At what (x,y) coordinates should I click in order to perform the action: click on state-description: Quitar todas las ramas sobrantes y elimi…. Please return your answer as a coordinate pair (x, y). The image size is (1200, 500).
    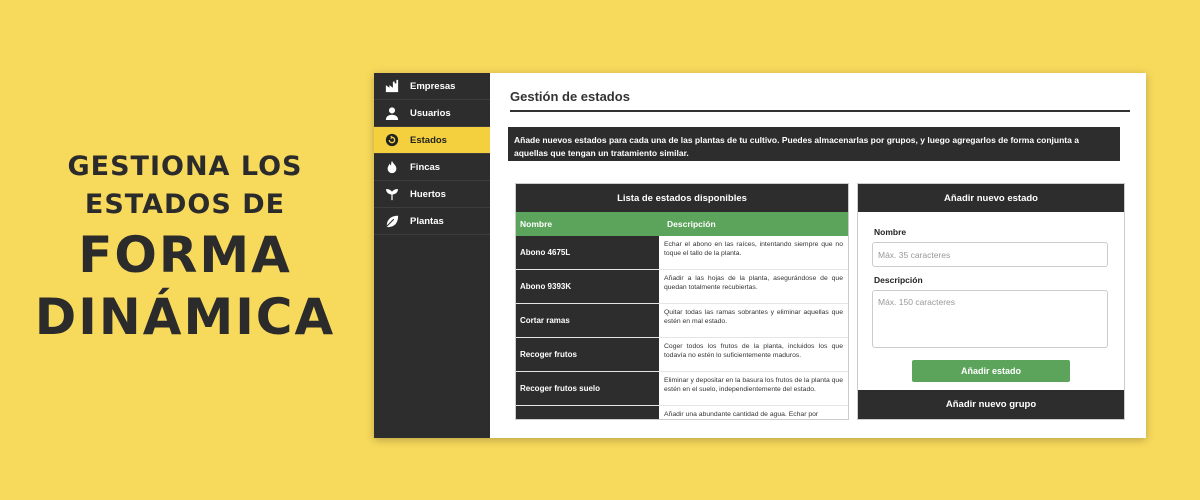
    Looking at the image, I should click on (753, 317).